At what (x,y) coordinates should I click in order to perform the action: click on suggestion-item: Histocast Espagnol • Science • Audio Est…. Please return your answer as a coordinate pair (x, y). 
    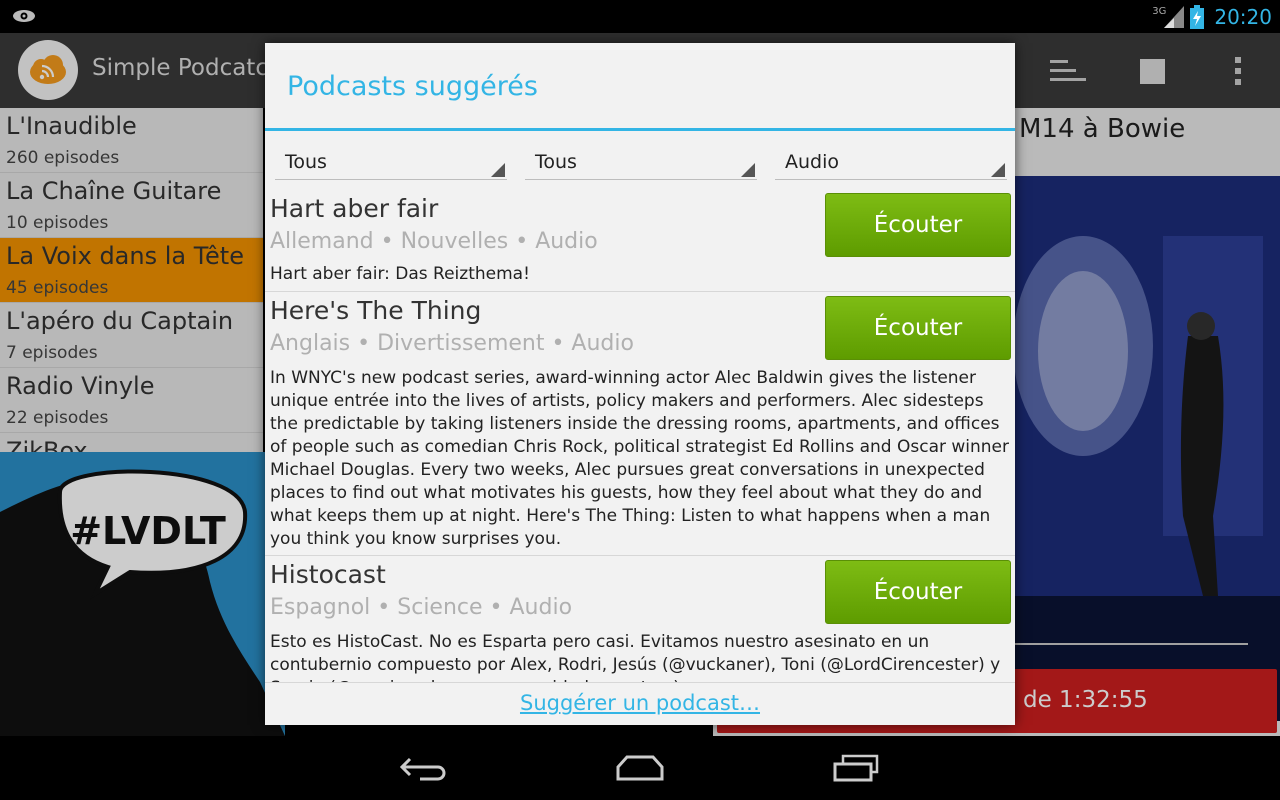
    Looking at the image, I should click on (640, 619).